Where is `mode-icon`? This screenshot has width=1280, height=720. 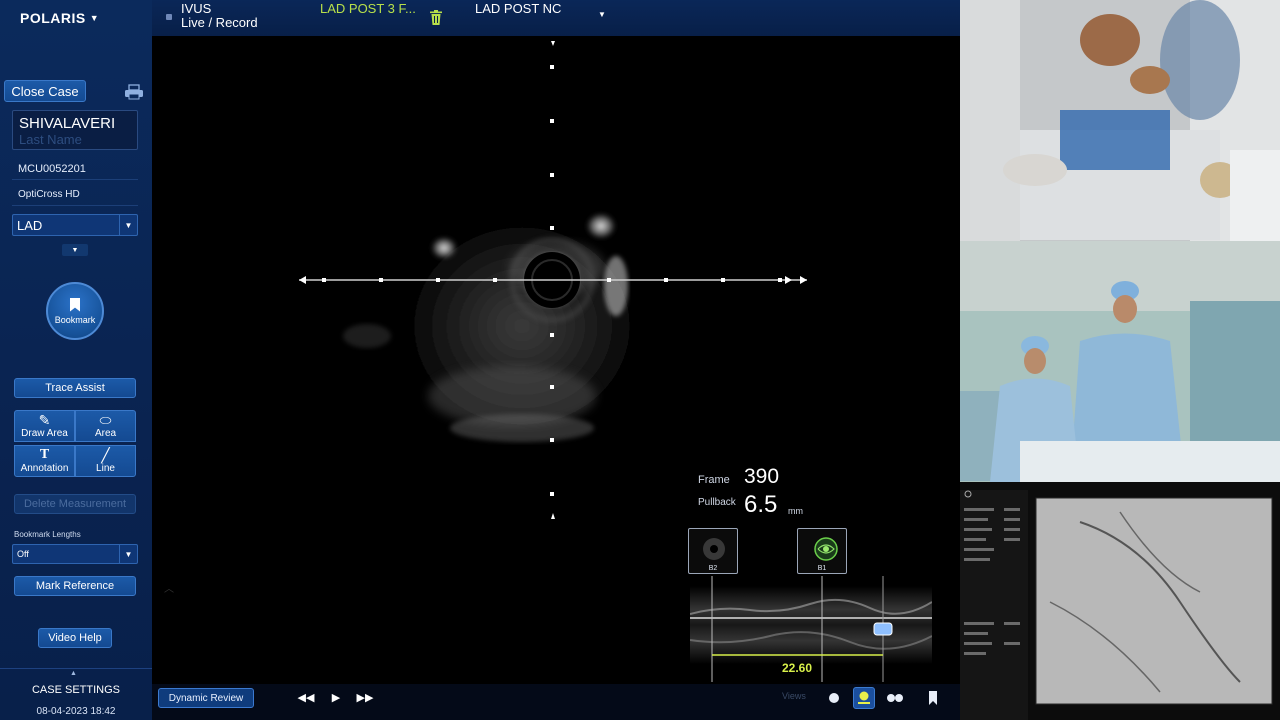 mode-icon is located at coordinates (169, 17).